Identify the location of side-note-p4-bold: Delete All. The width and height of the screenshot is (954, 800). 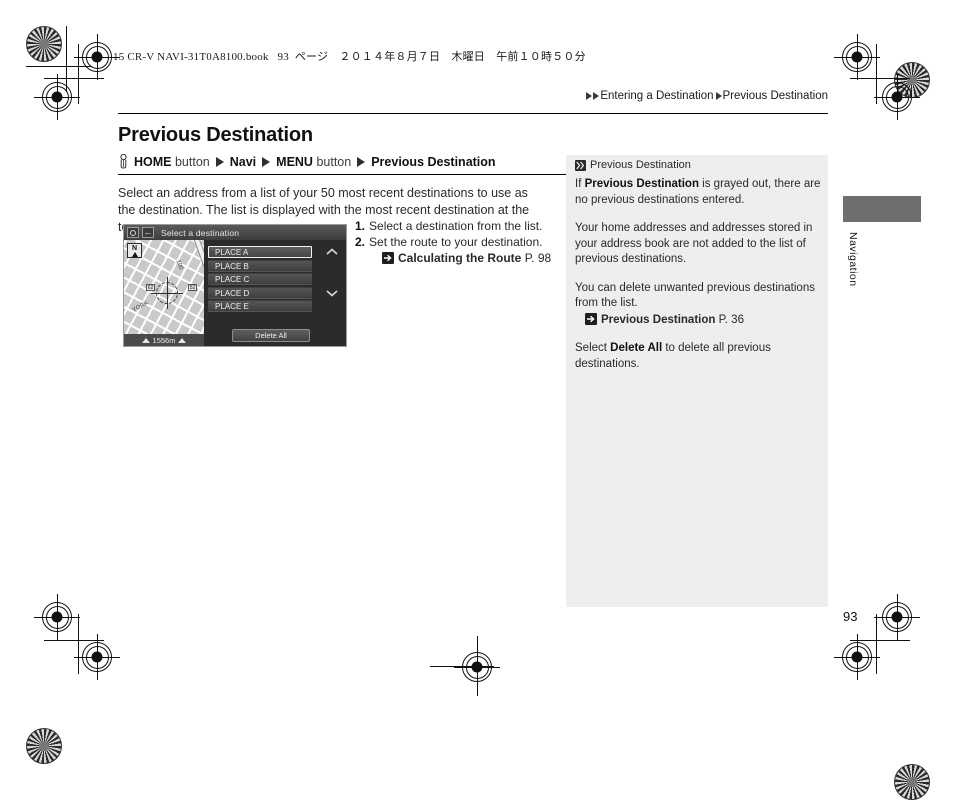
(636, 348).